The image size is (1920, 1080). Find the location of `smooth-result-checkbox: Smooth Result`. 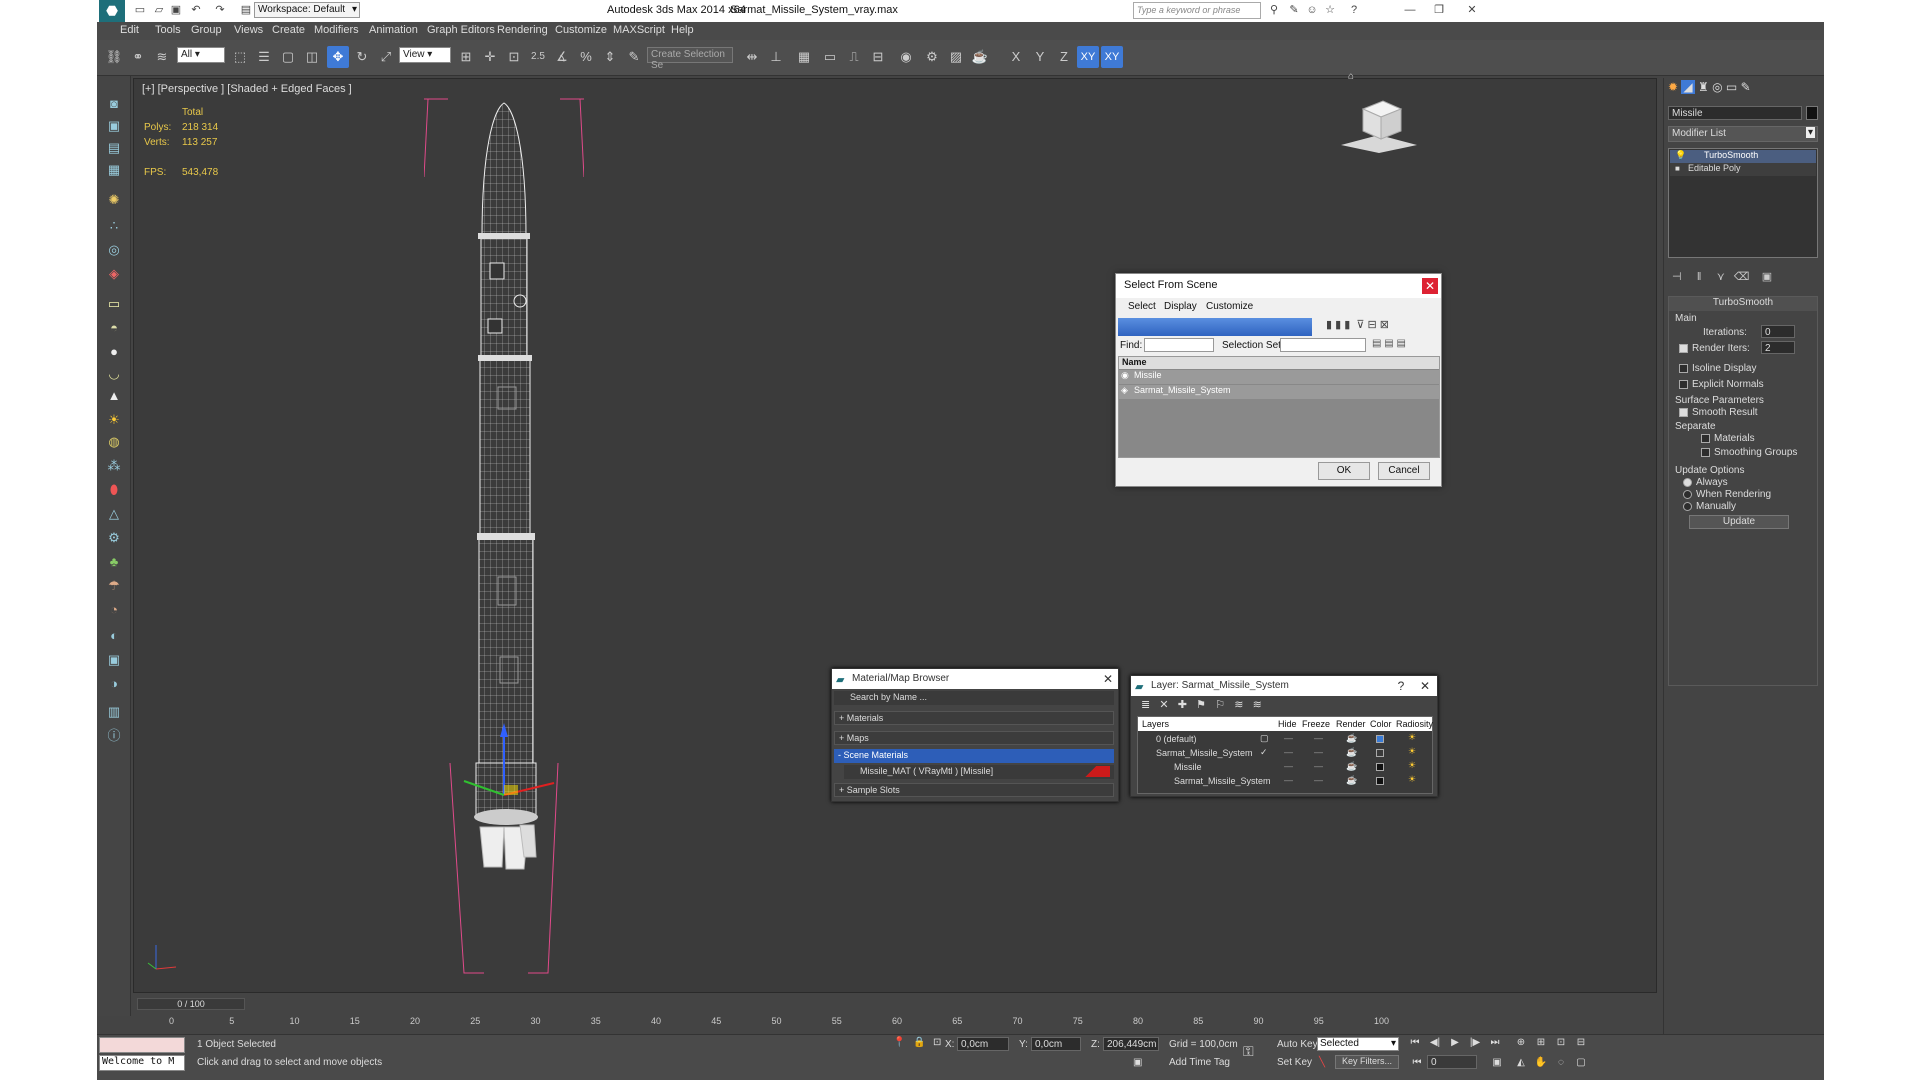

smooth-result-checkbox: Smooth Result is located at coordinates (1718, 412).